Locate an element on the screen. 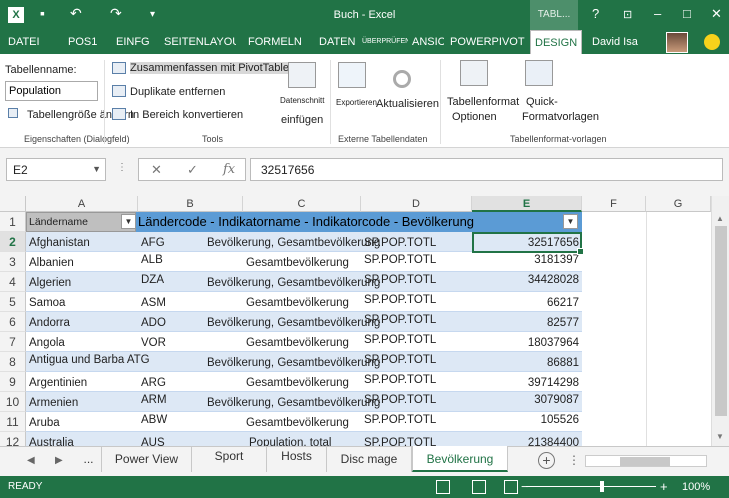 The width and height of the screenshot is (729, 498). cell-code: ABW is located at coordinates (152, 422).